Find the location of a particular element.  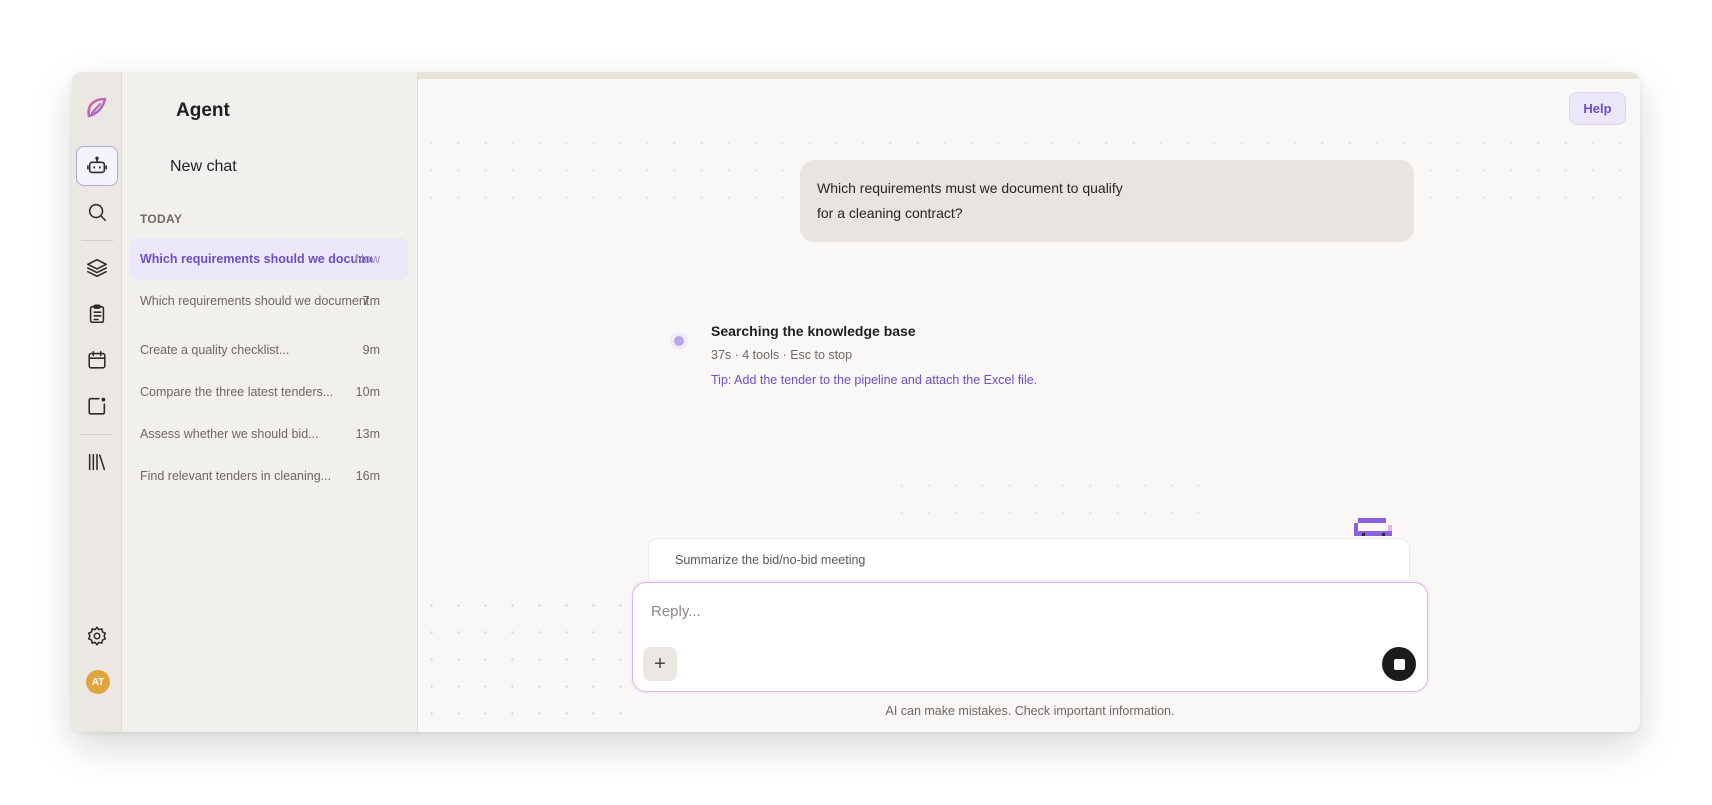

stop-icon is located at coordinates (1399, 664).